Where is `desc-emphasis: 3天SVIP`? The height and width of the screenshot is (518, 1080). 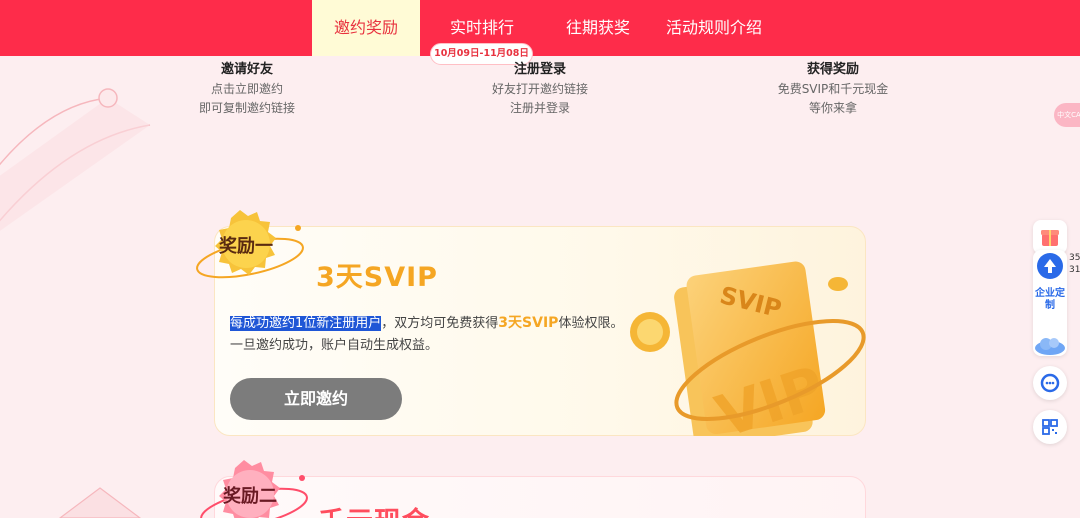 desc-emphasis: 3天SVIP is located at coordinates (528, 323).